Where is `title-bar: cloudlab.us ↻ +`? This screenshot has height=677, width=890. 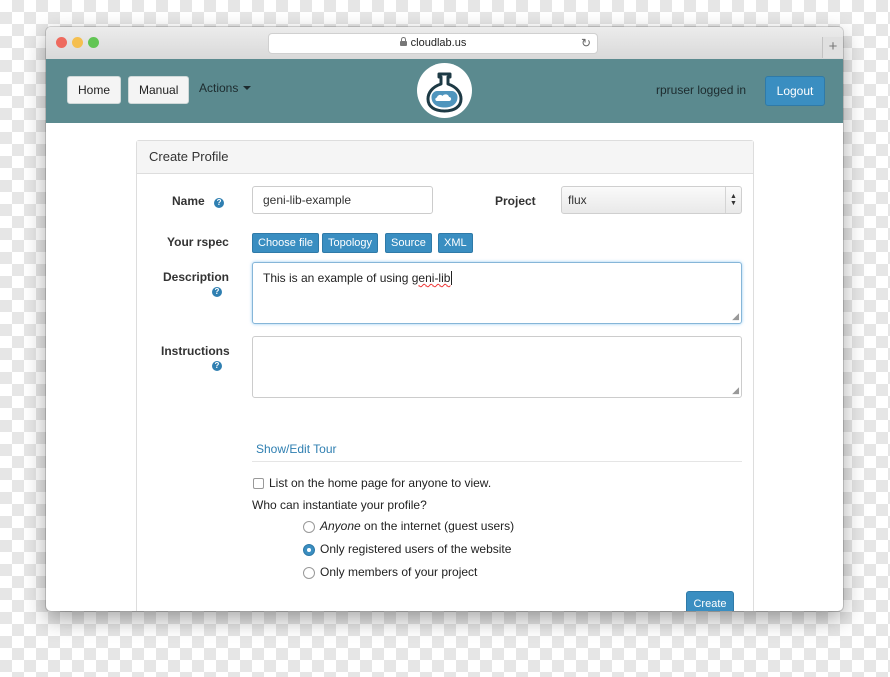
title-bar: cloudlab.us ↻ + is located at coordinates (444, 43).